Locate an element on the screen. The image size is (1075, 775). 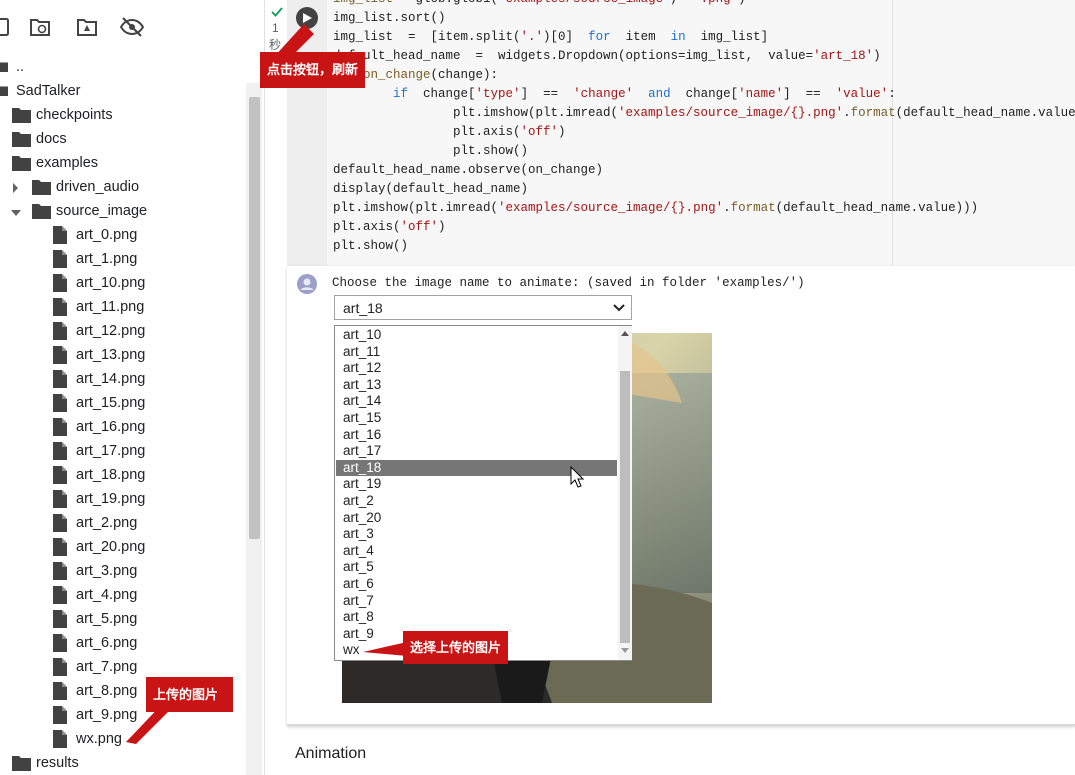
tree-item-source-image: source_image is located at coordinates (123, 211).